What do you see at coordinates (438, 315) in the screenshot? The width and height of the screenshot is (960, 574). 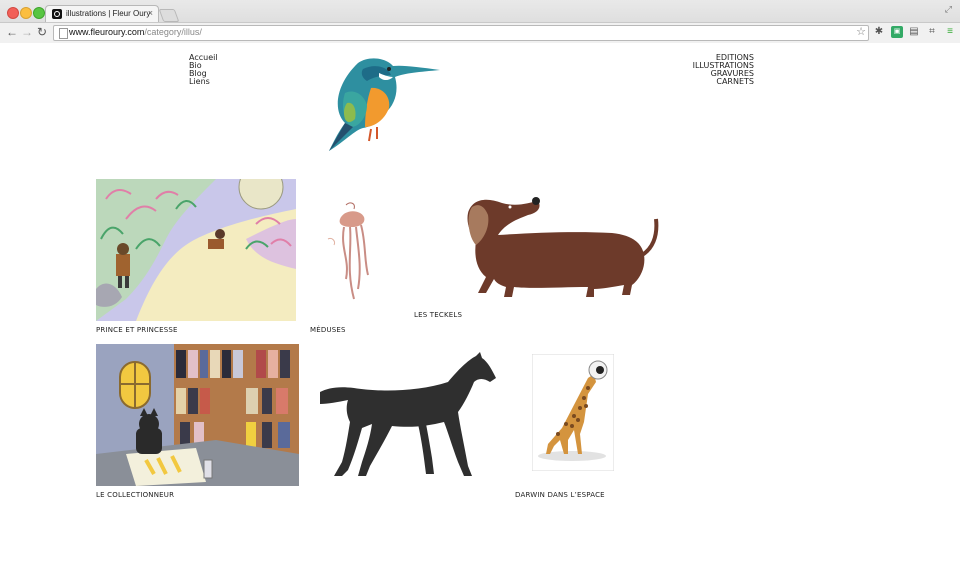 I see `caption-les-teckels: LES TECKELS` at bounding box center [438, 315].